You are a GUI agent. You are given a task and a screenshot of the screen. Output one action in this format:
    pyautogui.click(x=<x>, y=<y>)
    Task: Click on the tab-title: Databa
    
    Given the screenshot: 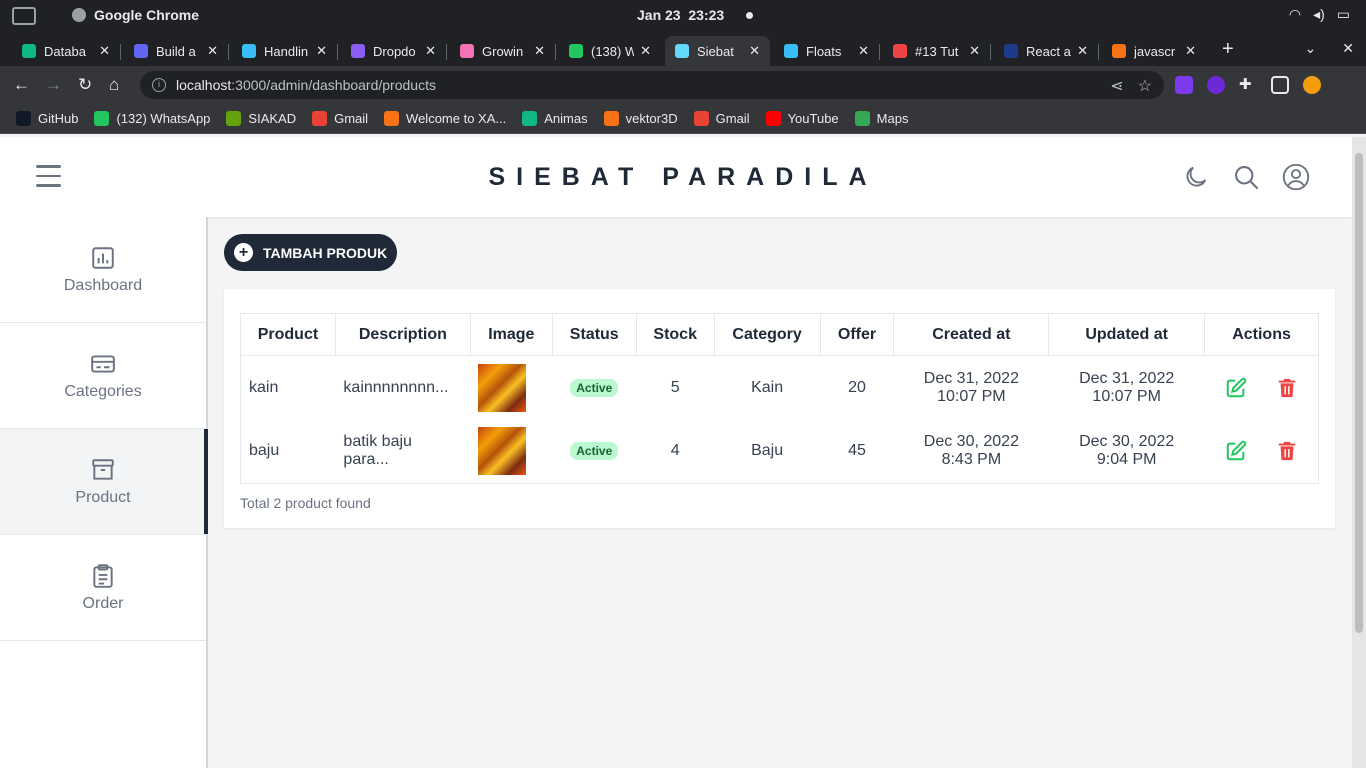 What is the action you would take?
    pyautogui.click(x=65, y=51)
    